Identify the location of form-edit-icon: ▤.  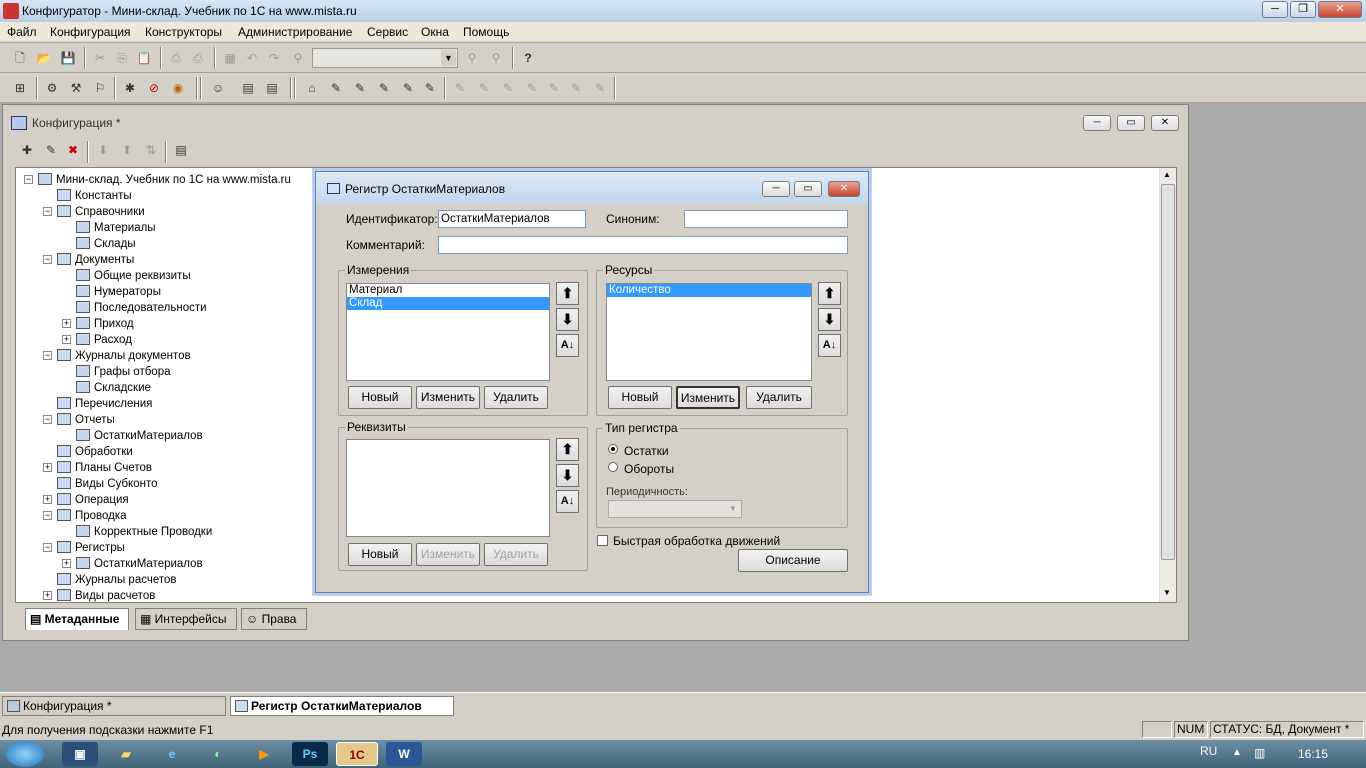
(272, 88).